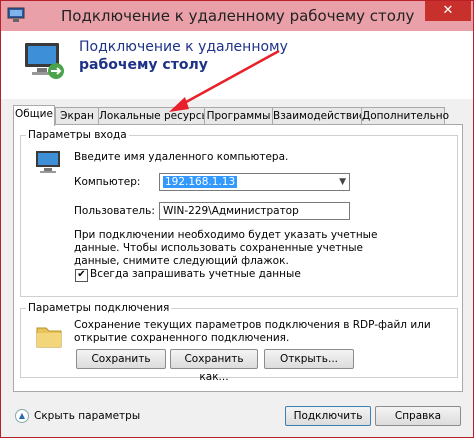  What do you see at coordinates (107, 182) in the screenshot?
I see `computer-label: Компьютер:` at bounding box center [107, 182].